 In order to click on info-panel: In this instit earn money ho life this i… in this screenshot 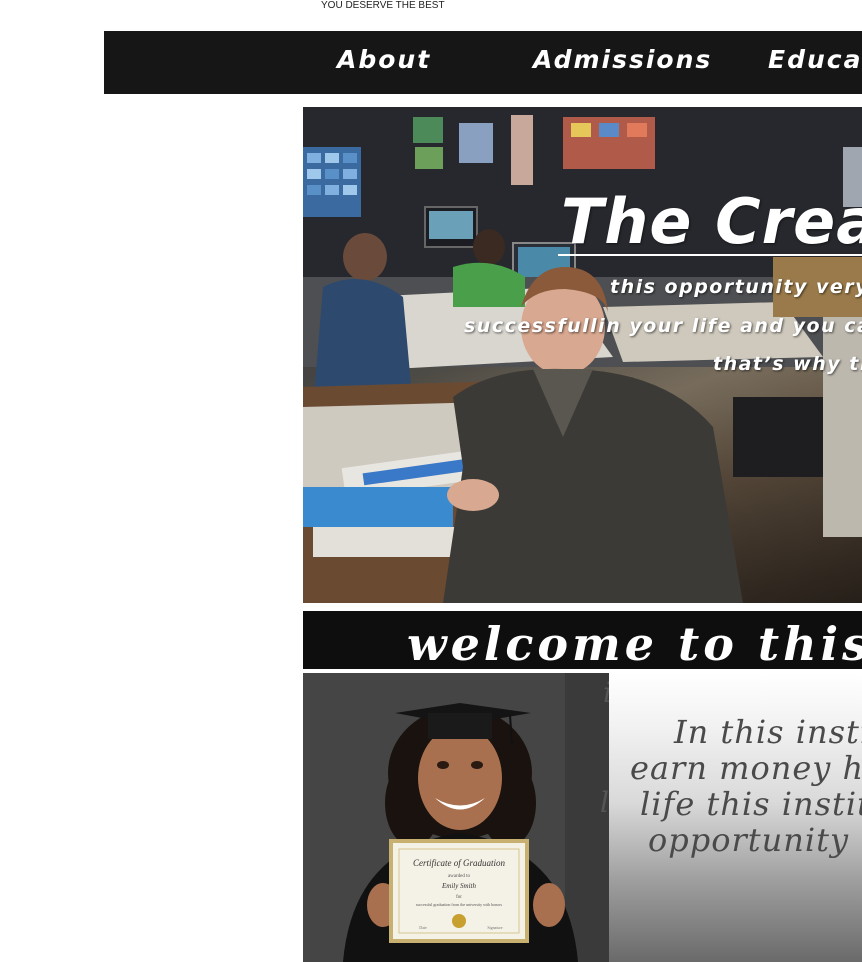, I will do `click(735, 817)`.